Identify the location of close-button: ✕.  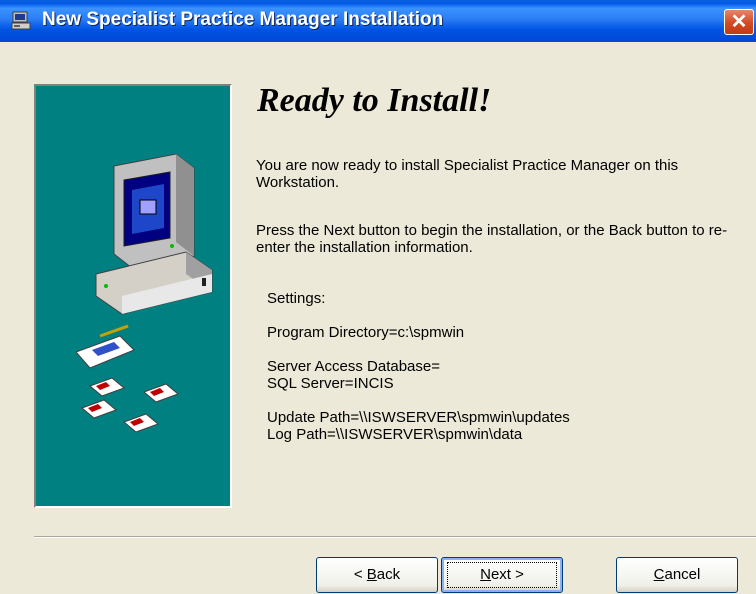
(739, 22).